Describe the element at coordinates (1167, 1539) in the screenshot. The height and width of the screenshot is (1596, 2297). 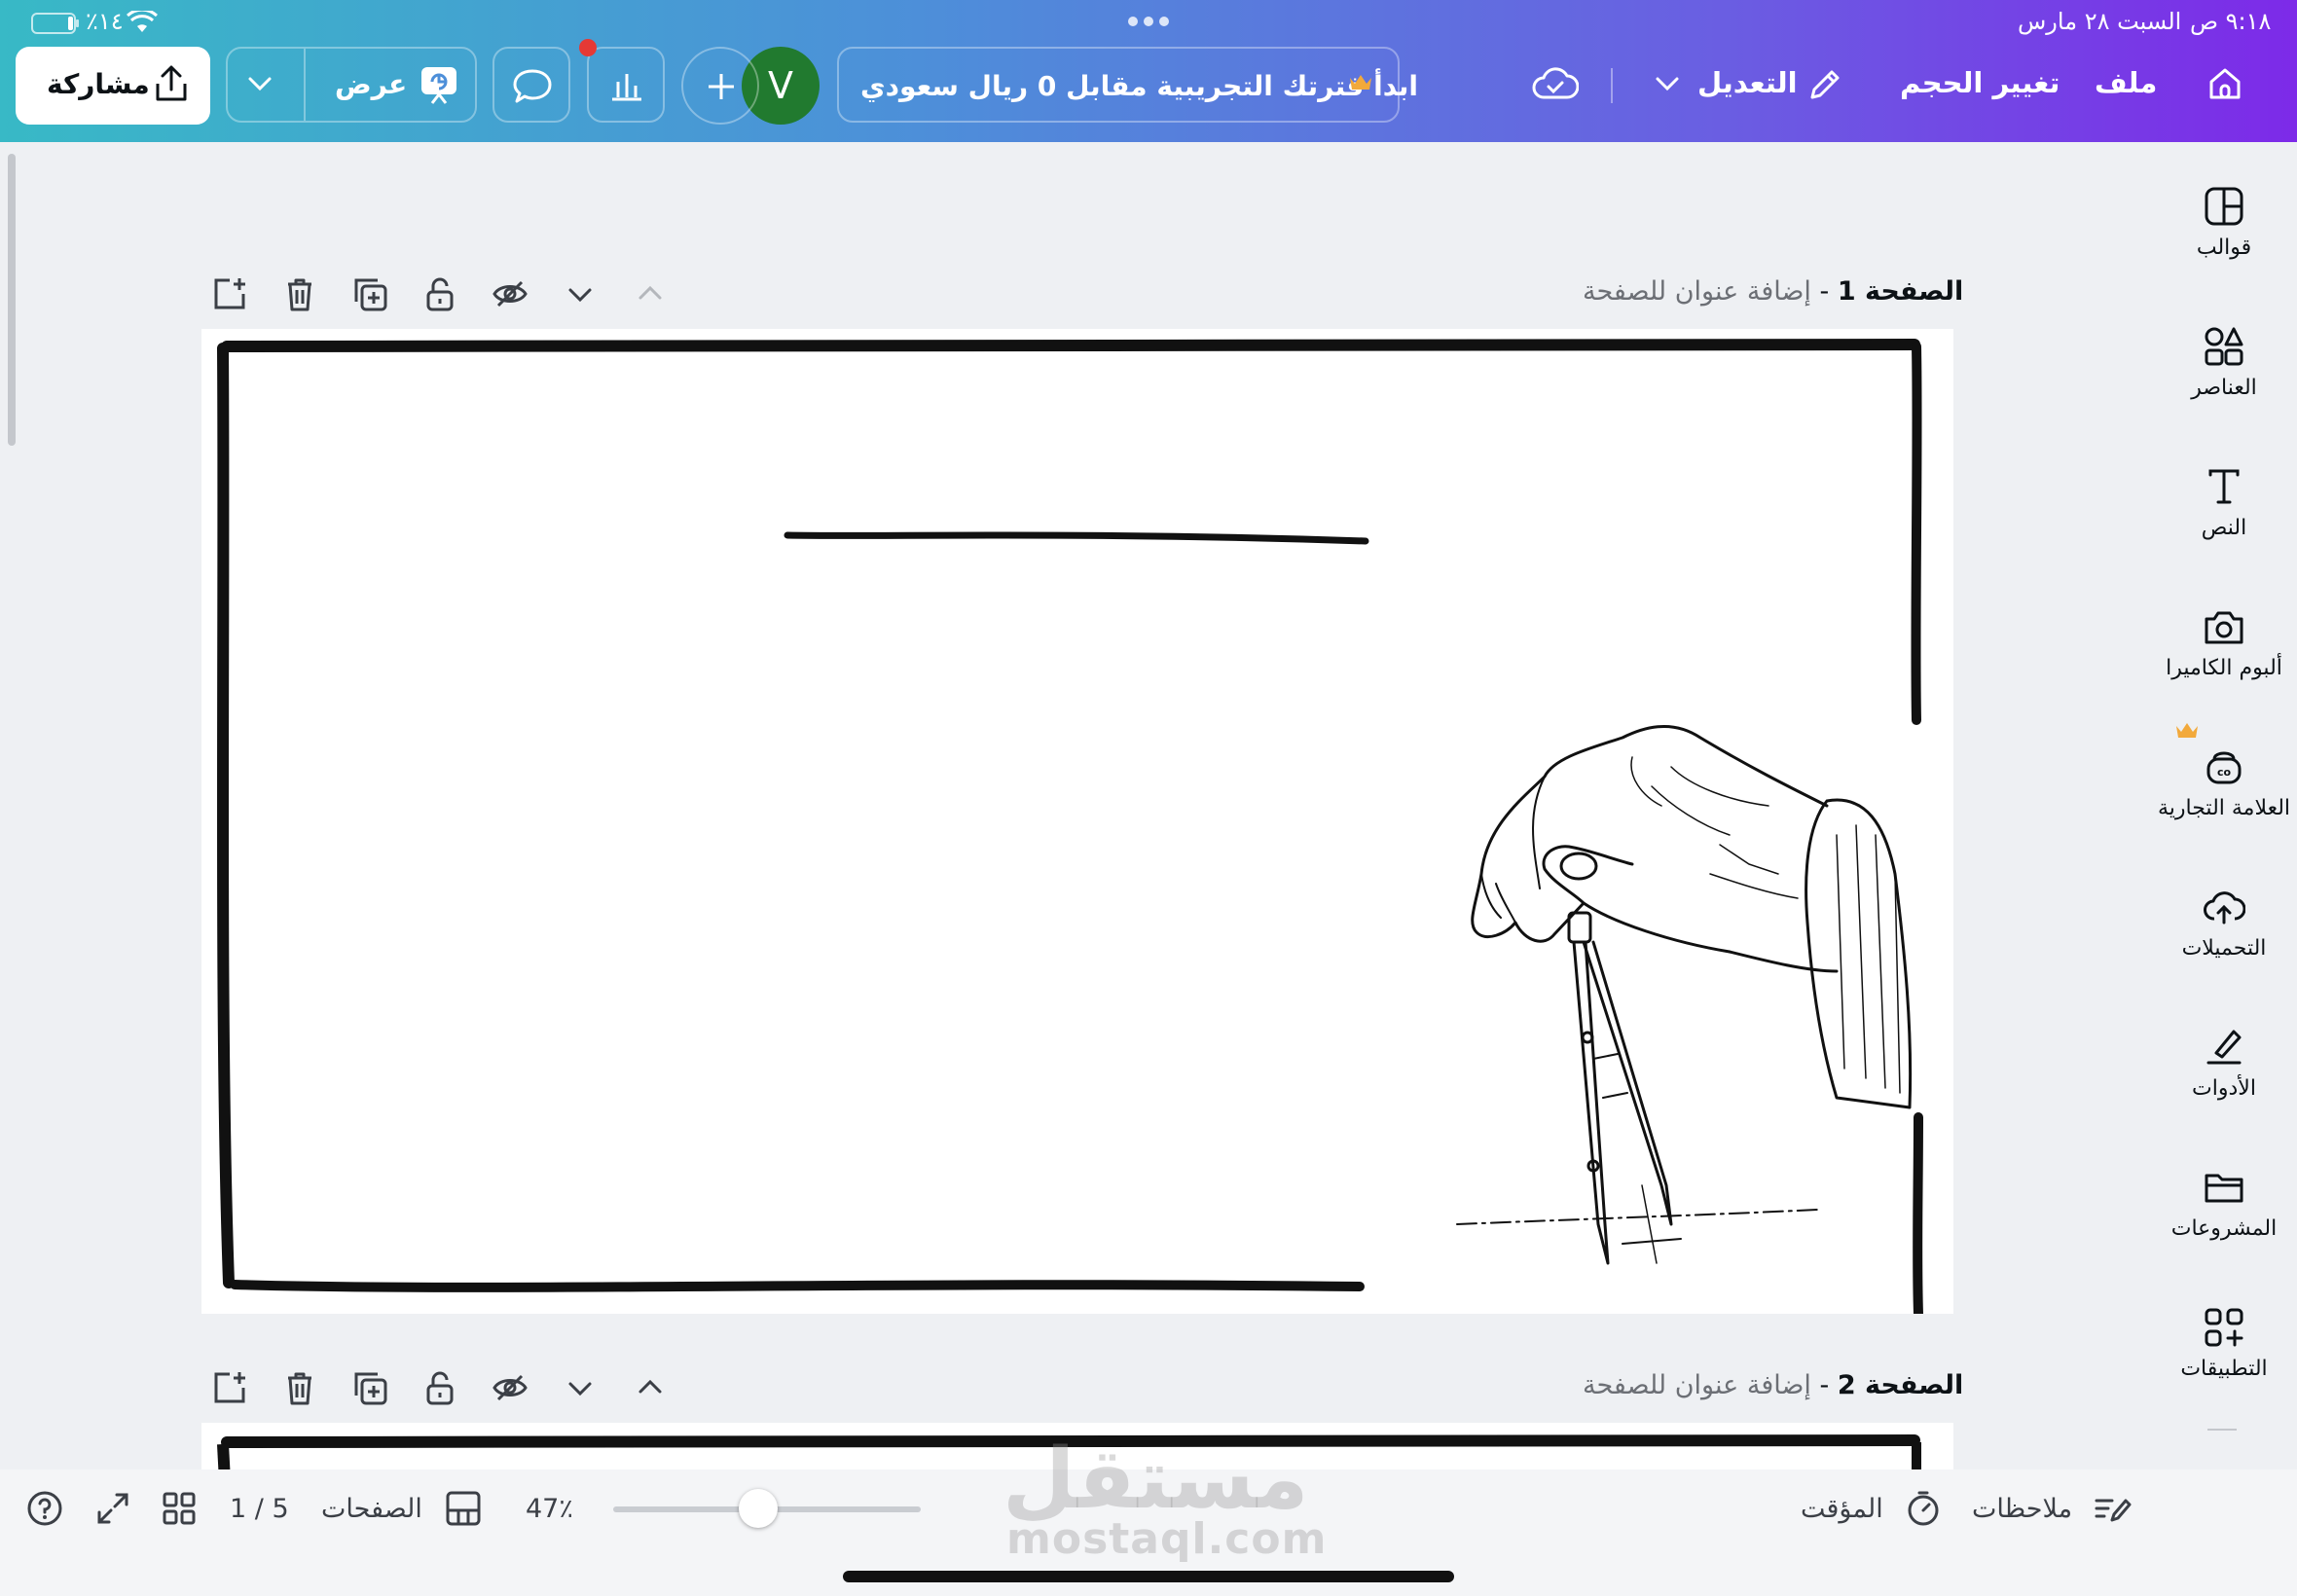
I see `watermark-latin: mostaql.com` at that location.